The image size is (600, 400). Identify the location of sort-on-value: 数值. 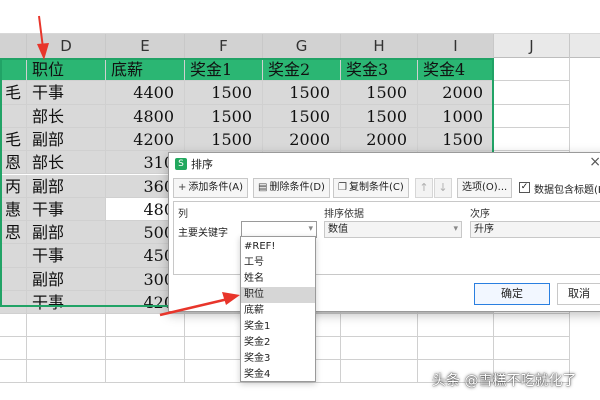
(338, 229).